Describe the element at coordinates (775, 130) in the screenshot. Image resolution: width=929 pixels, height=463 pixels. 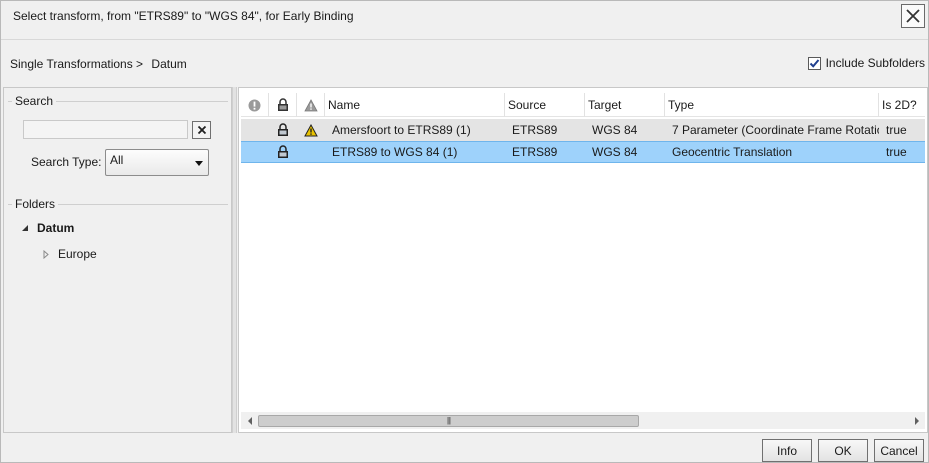
I see `row-type: 7 Parameter (Coordinate Frame Rotation)` at that location.